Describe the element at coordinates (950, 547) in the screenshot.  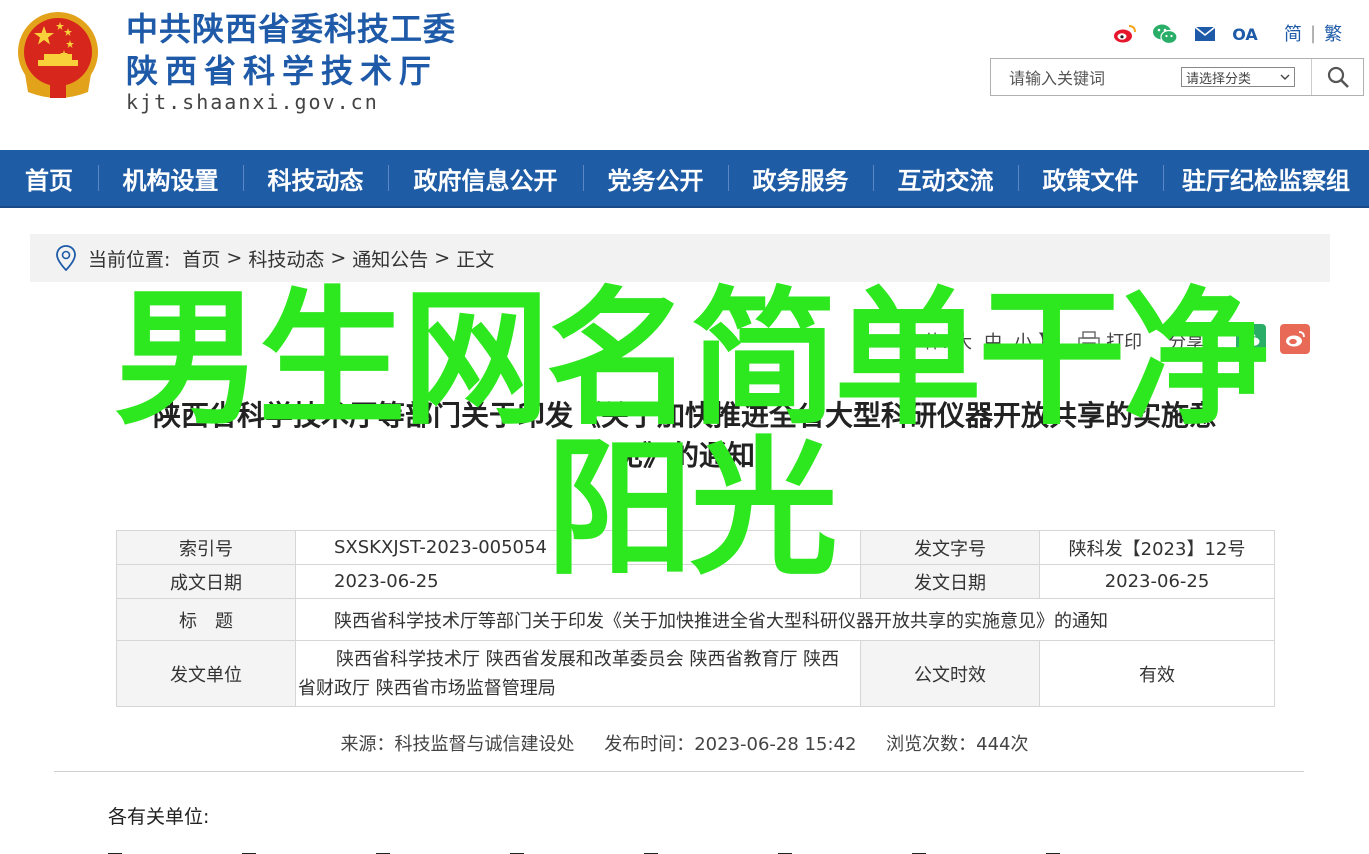
I see `doc-number-label: 发文字号` at that location.